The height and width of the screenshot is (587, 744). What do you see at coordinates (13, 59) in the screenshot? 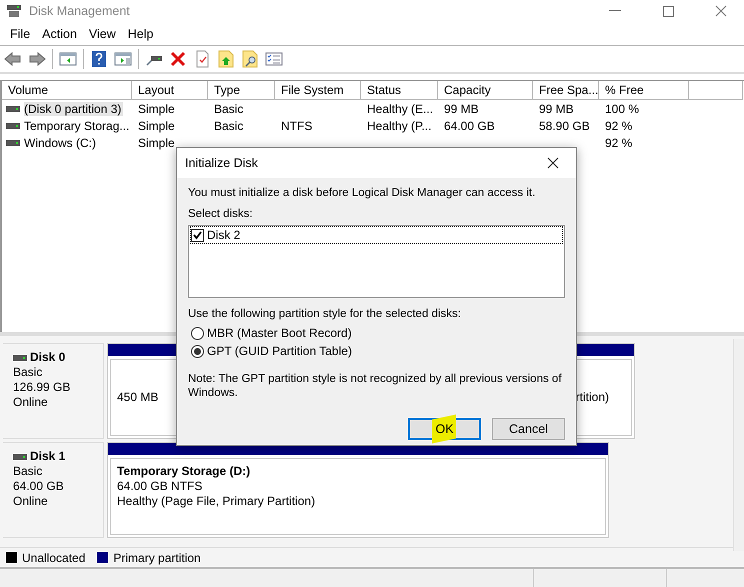
I see `back-arrow-icon` at bounding box center [13, 59].